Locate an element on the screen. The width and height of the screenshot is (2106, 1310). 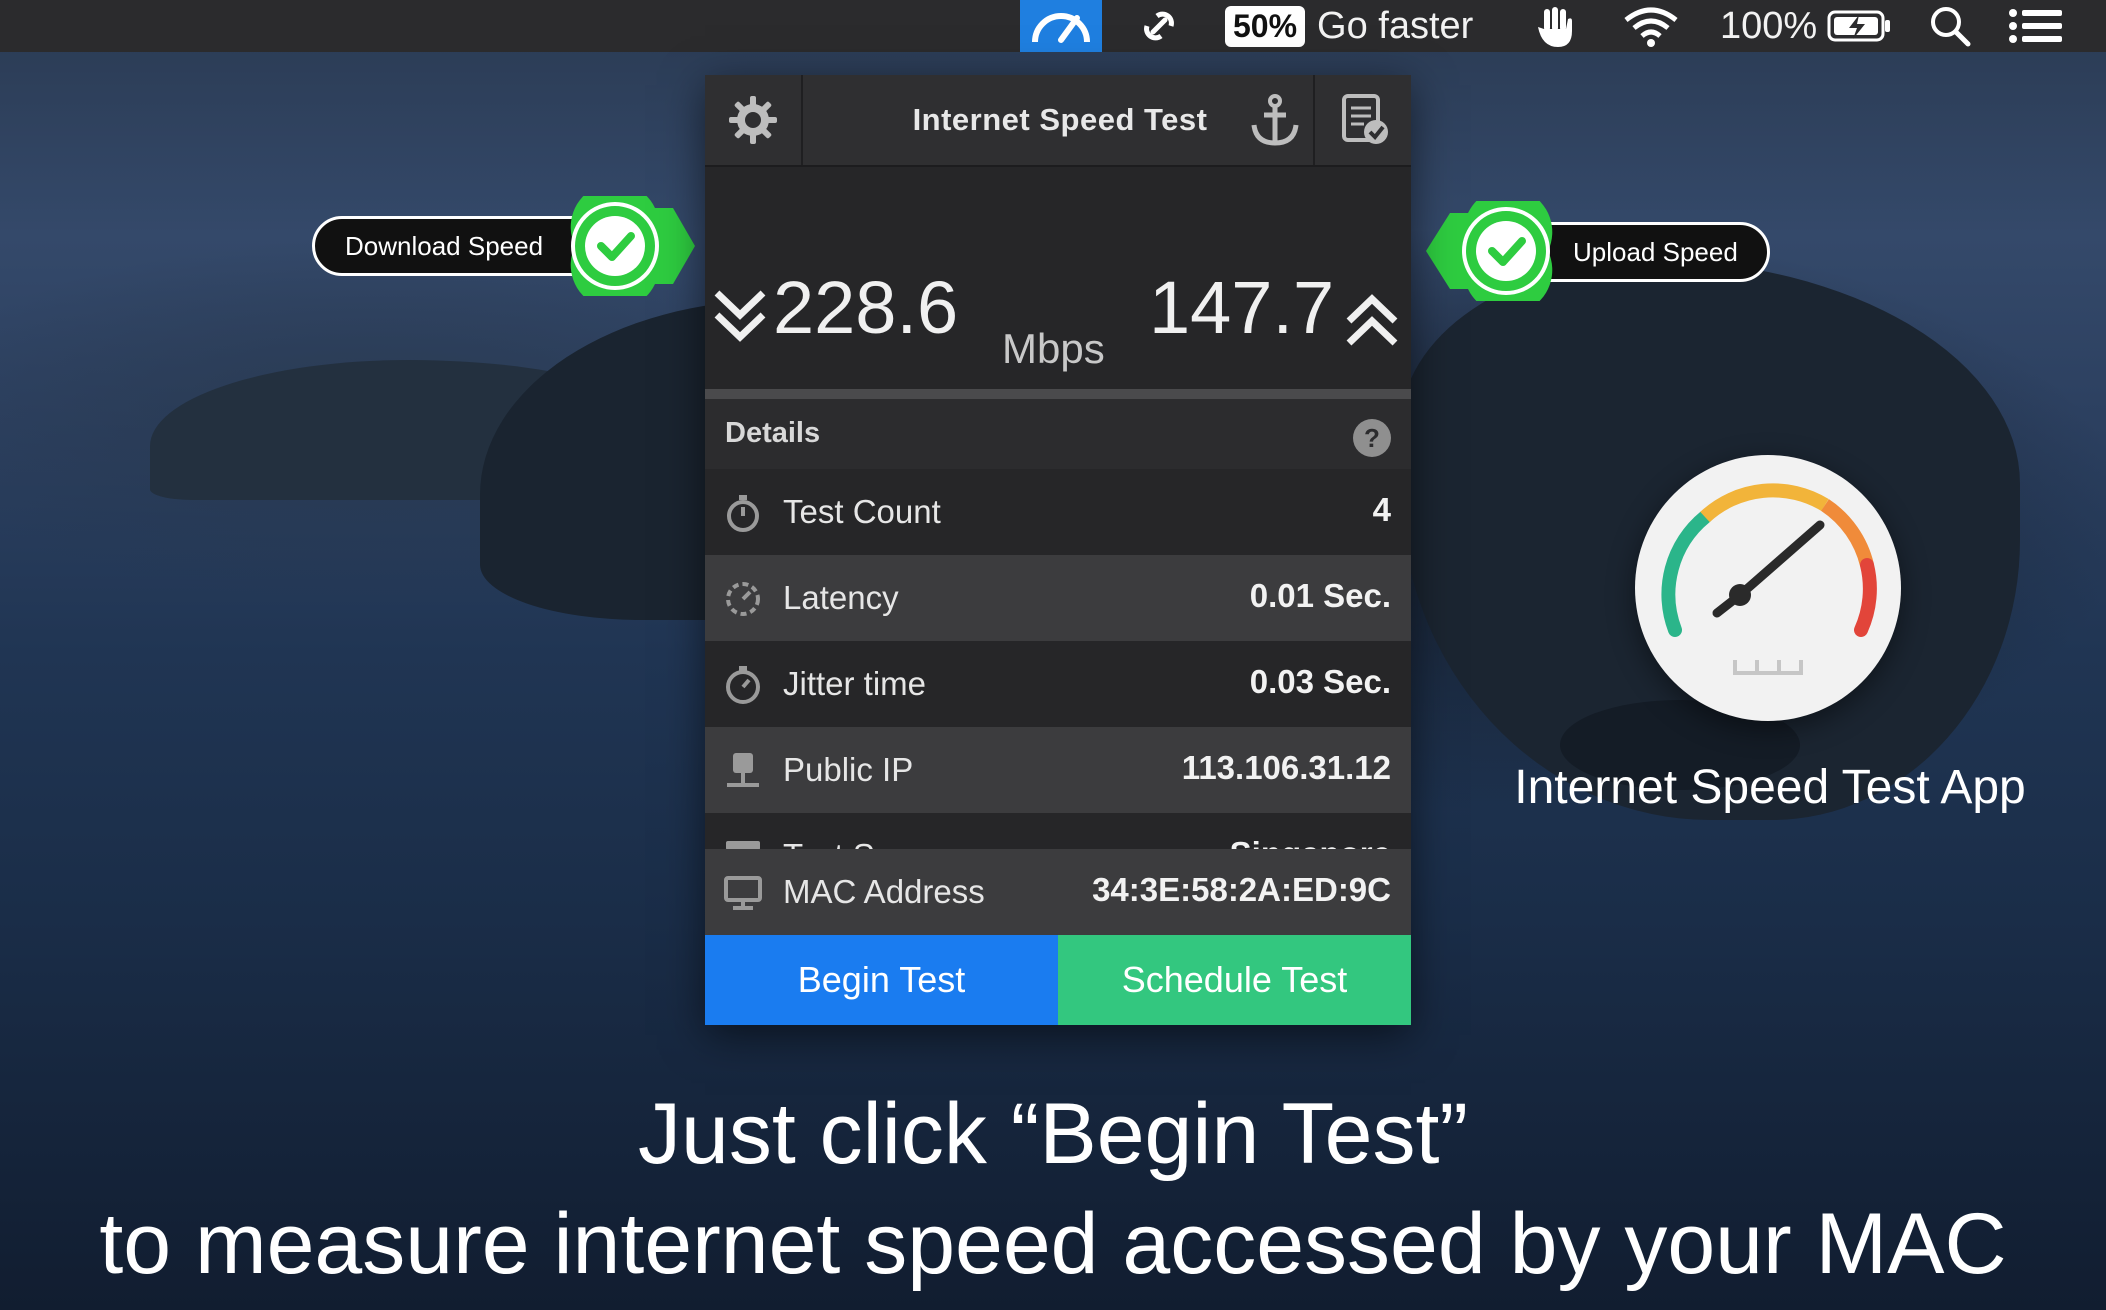
battery-percent: 100% is located at coordinates (1769, 25).